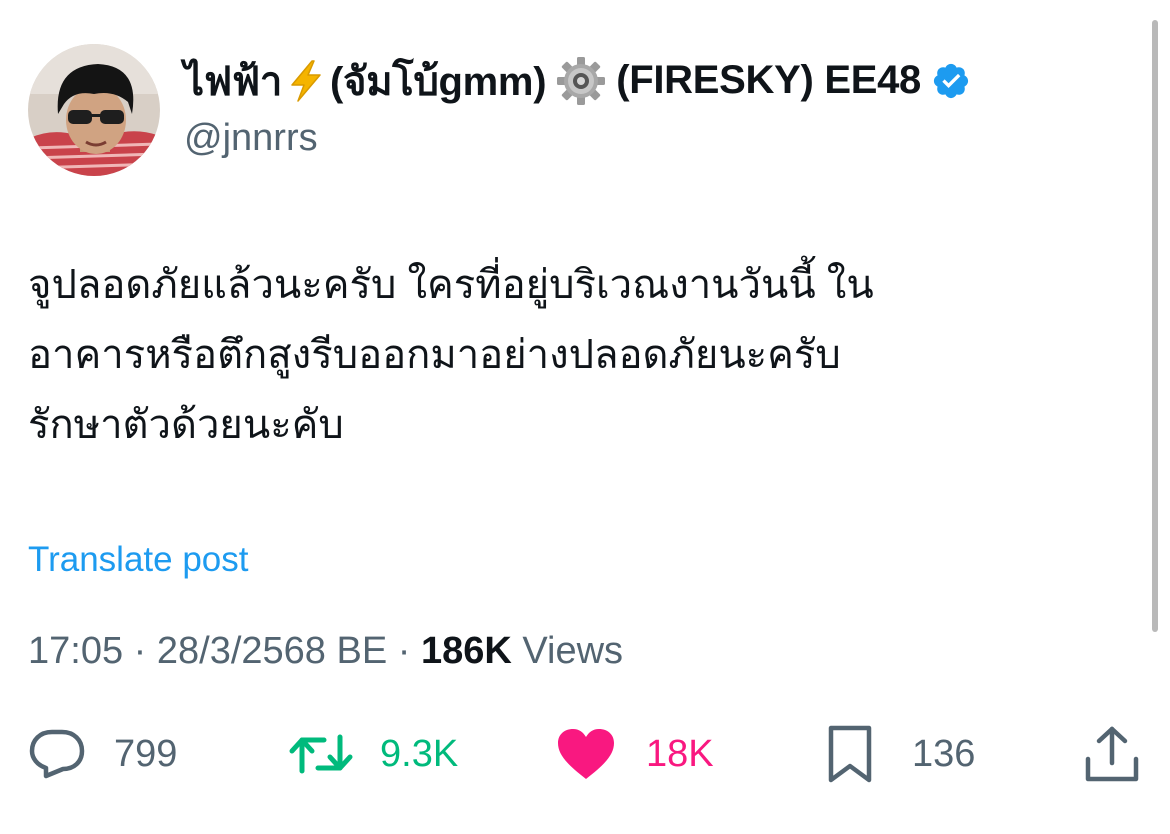  What do you see at coordinates (146, 753) in the screenshot?
I see `reply-count: 799` at bounding box center [146, 753].